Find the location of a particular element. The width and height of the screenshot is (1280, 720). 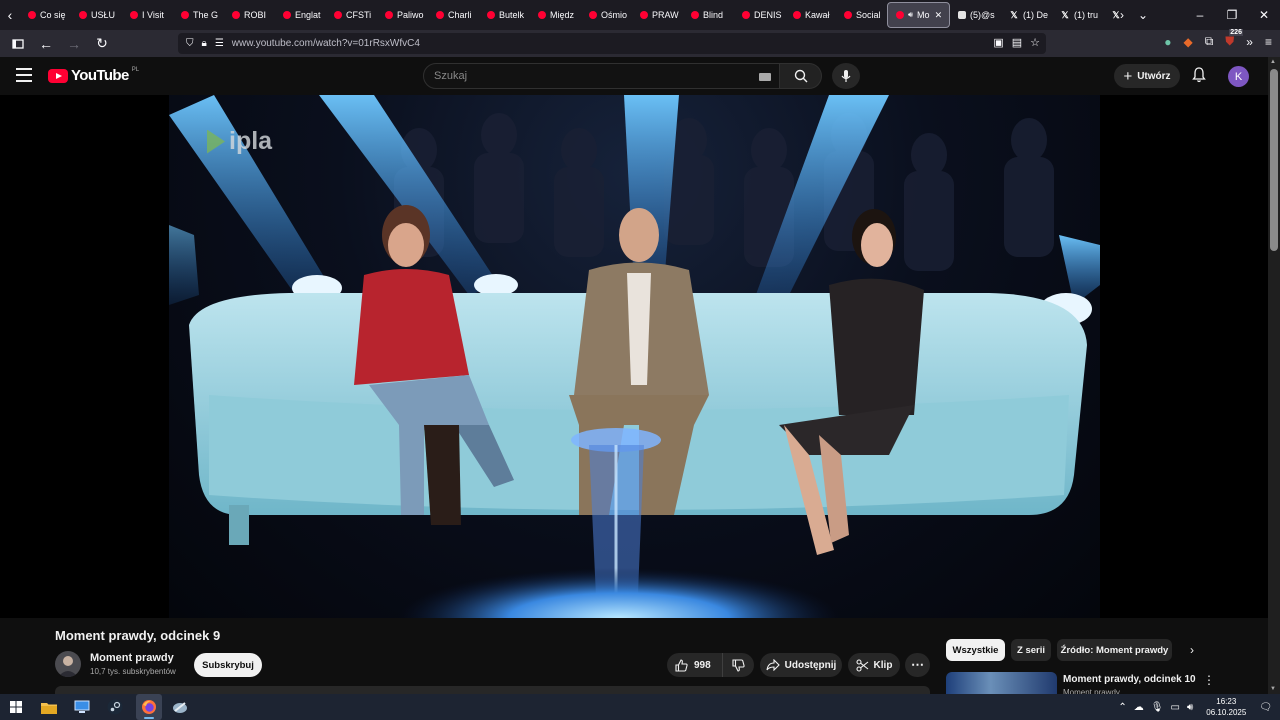

browser-tab: 𝕏 (1) De is located at coordinates (1026, 15).